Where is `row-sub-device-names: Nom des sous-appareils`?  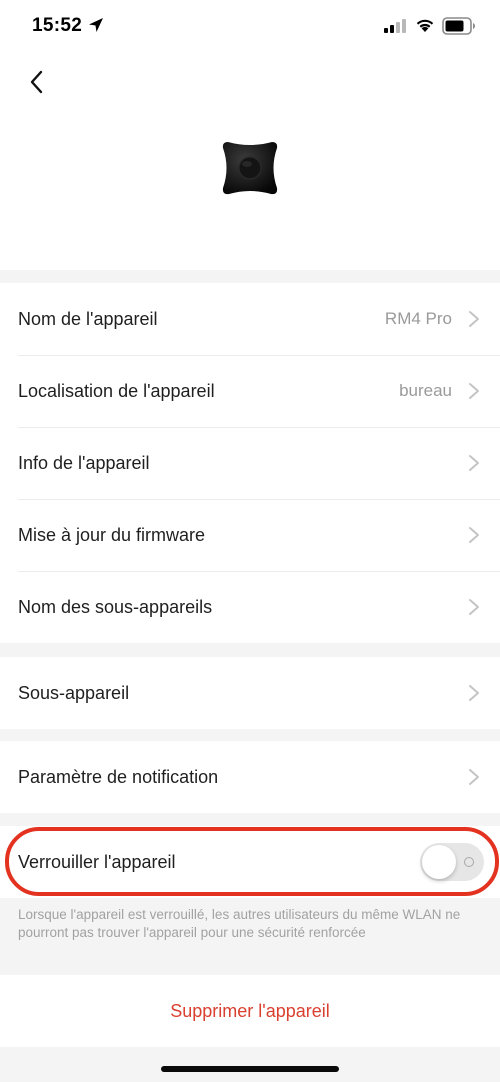 row-sub-device-names: Nom des sous-appareils is located at coordinates (250, 607).